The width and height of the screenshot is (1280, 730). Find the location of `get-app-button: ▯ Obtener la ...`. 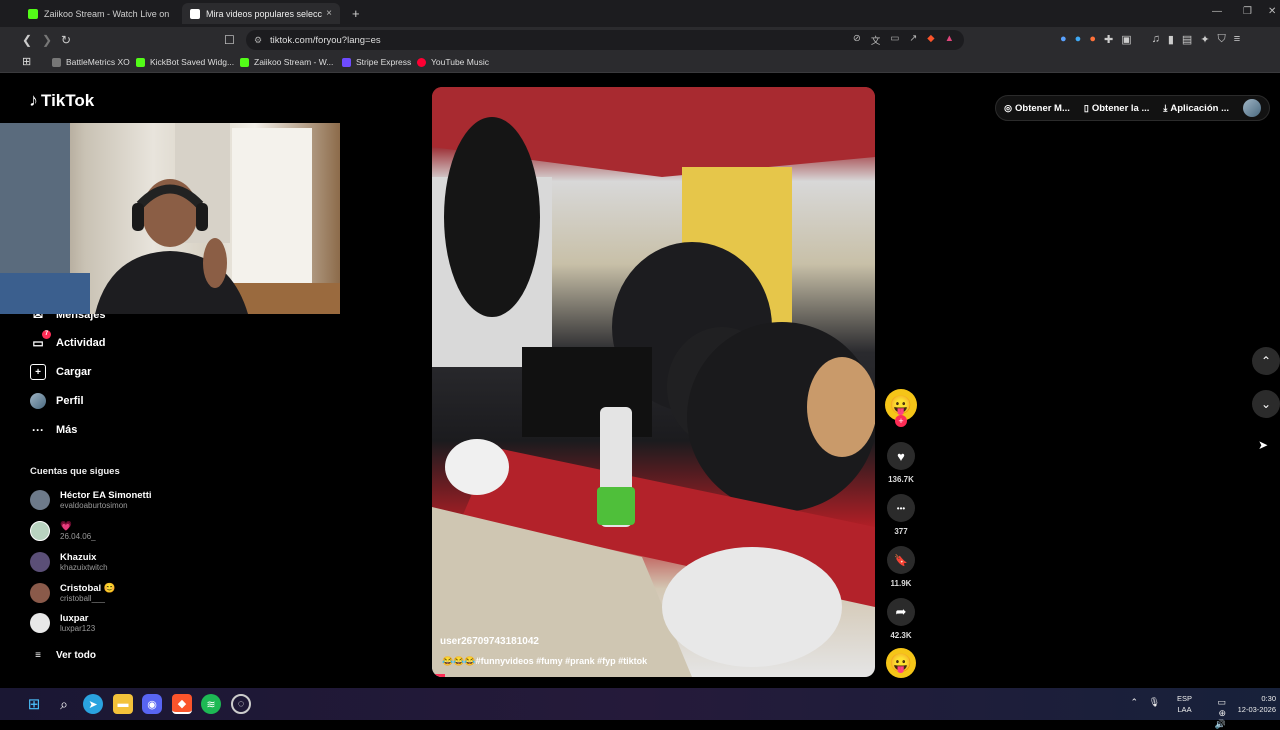

get-app-button: ▯ Obtener la ... is located at coordinates (1117, 108).